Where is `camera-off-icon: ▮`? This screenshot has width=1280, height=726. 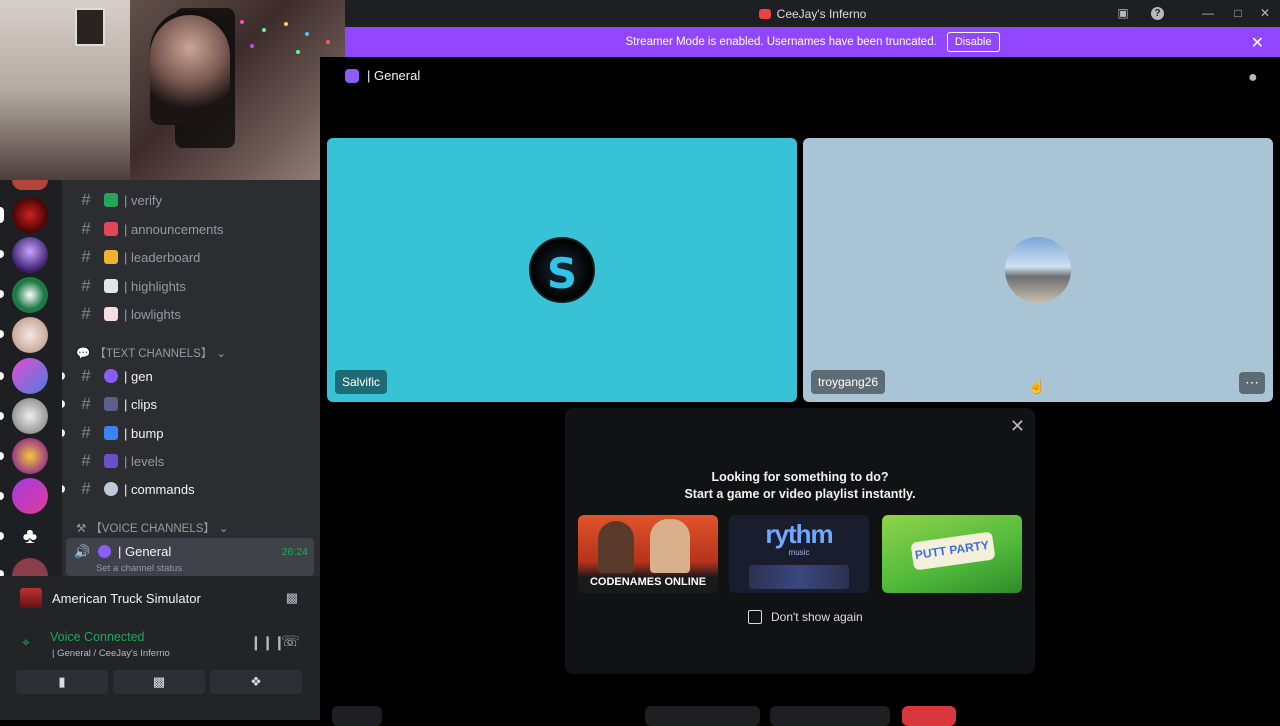
camera-off-icon: ▮ is located at coordinates (62, 681).